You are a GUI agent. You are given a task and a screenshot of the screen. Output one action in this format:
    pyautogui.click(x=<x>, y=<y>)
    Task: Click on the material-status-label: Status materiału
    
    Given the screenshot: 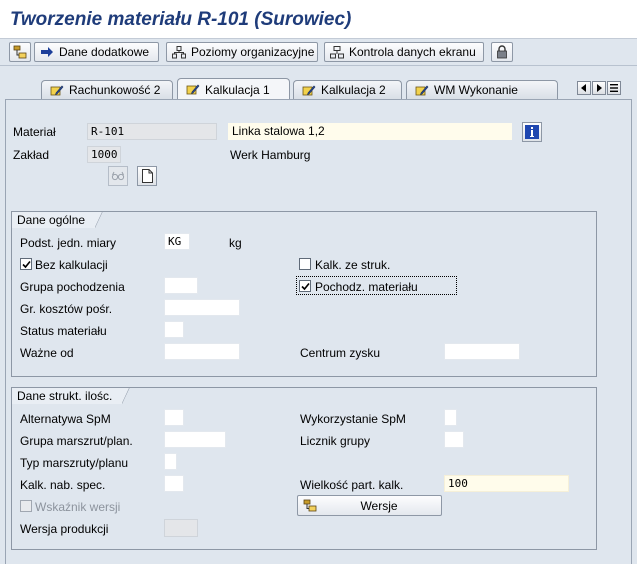 What is the action you would take?
    pyautogui.click(x=63, y=331)
    